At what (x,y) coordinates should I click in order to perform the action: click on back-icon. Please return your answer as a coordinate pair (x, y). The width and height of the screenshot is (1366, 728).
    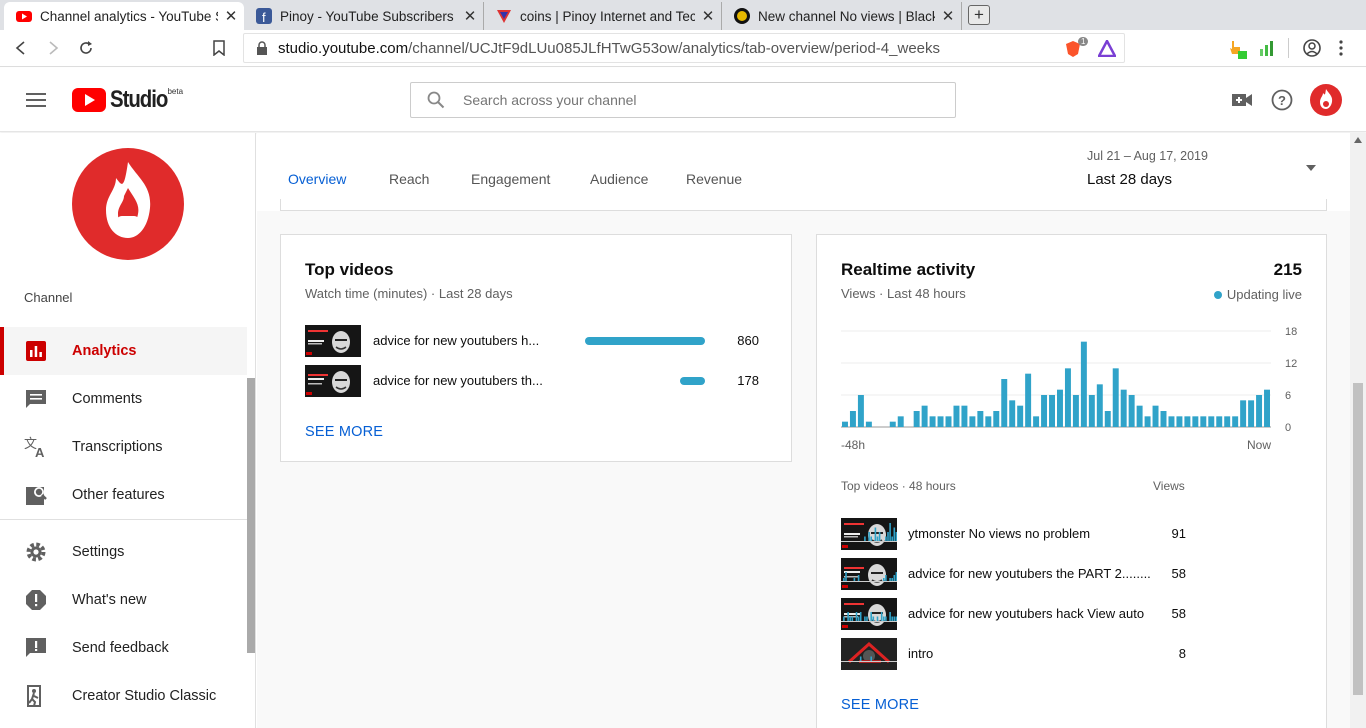
    Looking at the image, I should click on (21, 48).